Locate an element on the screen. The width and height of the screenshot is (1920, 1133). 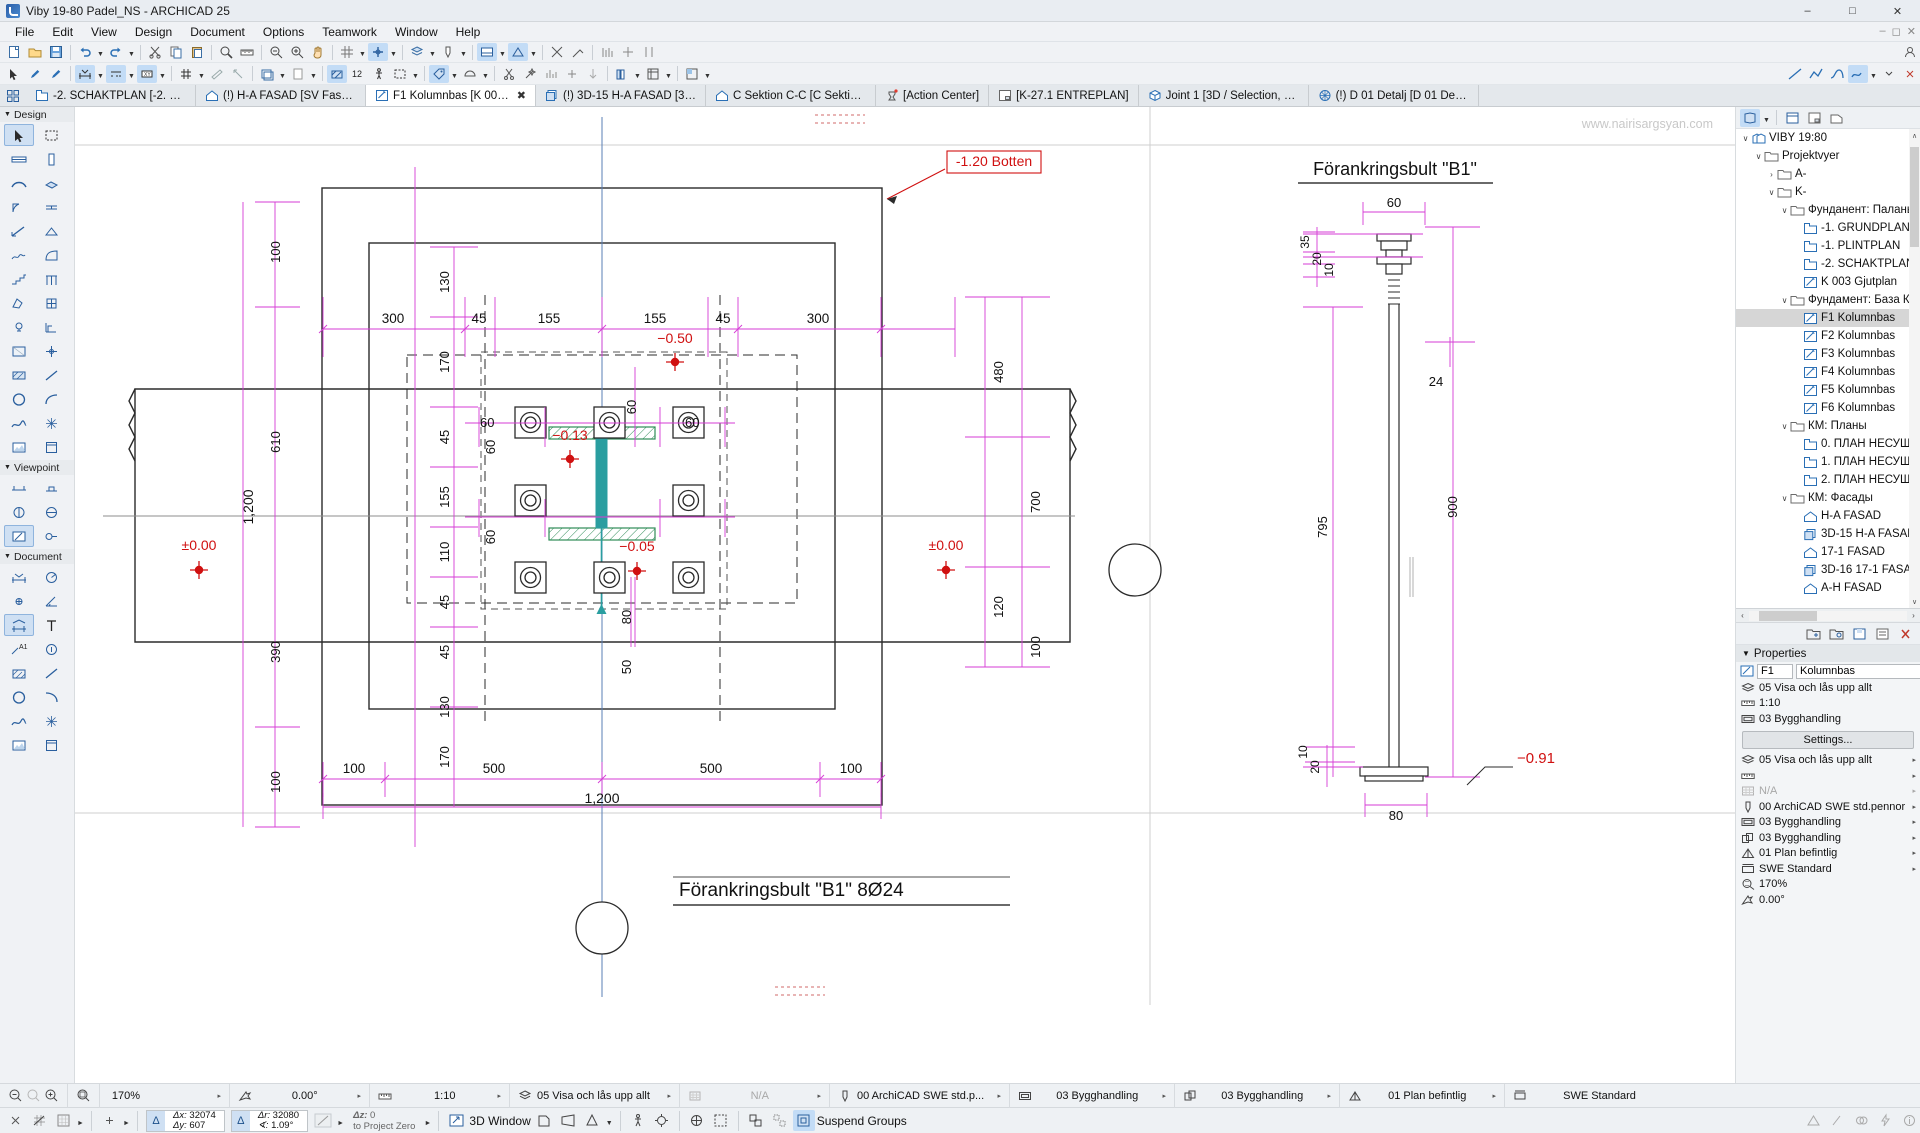
clone-folder-icon is located at coordinates (1836, 634).